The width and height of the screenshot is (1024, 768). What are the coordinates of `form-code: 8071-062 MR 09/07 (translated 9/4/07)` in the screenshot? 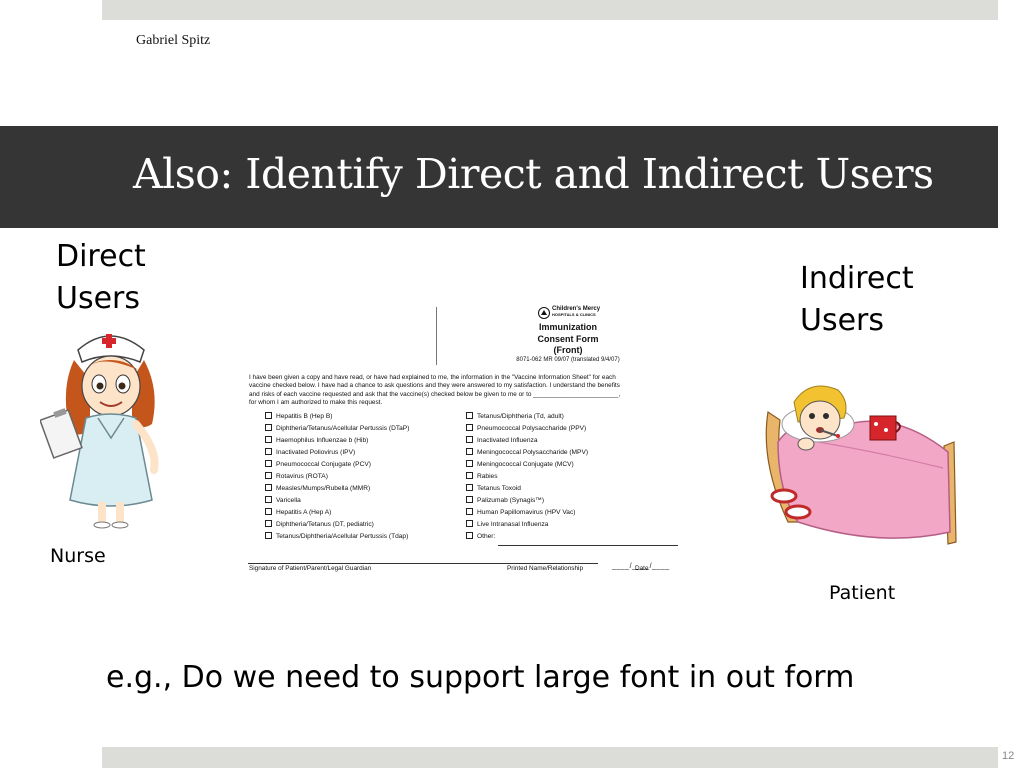 It's located at (568, 360).